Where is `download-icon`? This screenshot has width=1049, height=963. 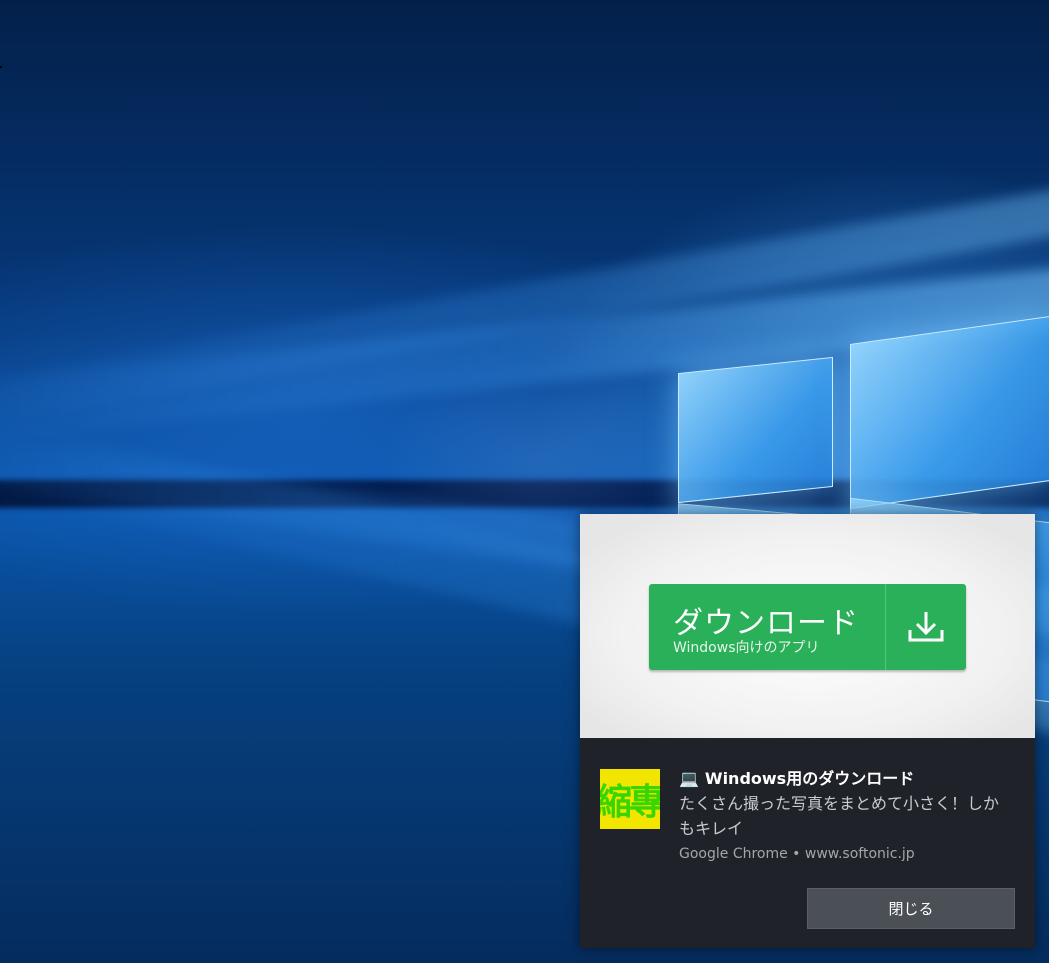
download-icon is located at coordinates (926, 627).